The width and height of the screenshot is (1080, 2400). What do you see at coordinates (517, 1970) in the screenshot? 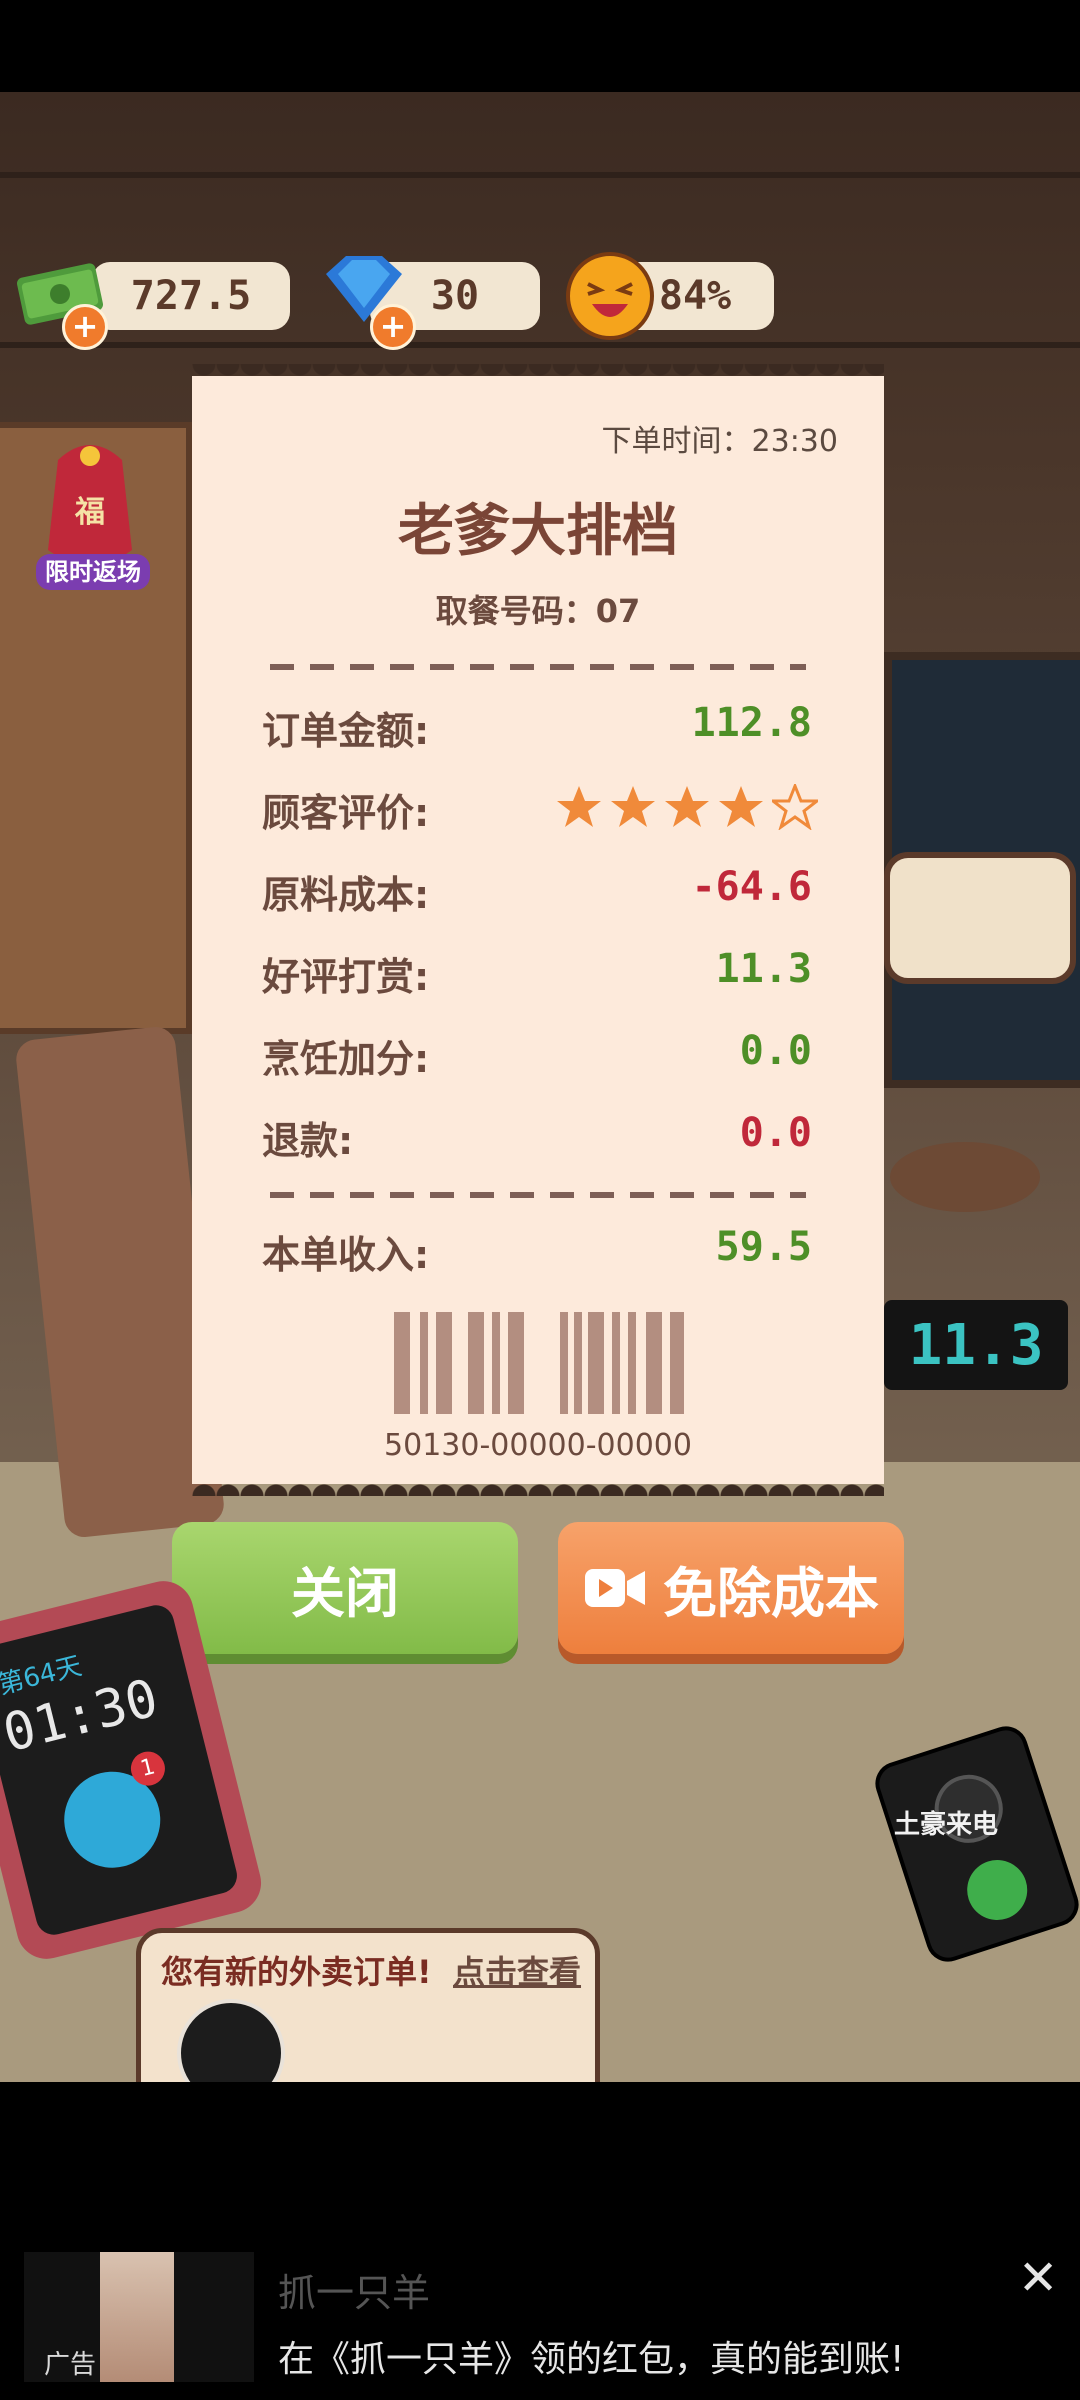
I see `view-order-link: 点击查看` at bounding box center [517, 1970].